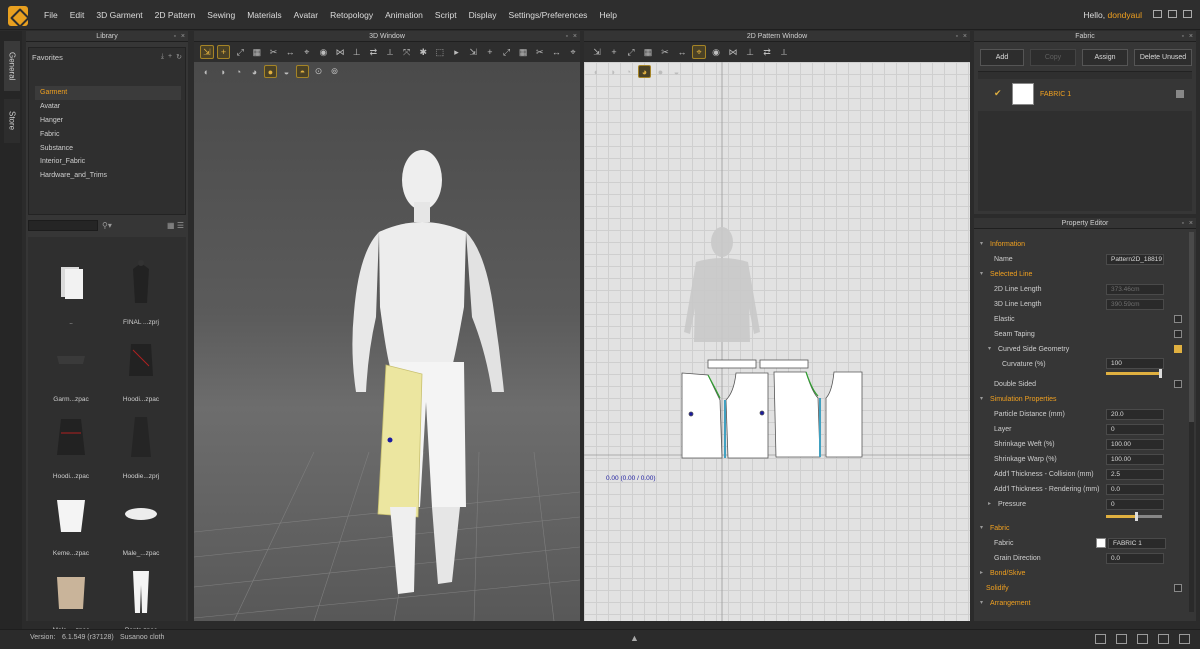 The height and width of the screenshot is (649, 1200). What do you see at coordinates (1178, 588) in the screenshot?
I see `solidify-checkbox` at bounding box center [1178, 588].